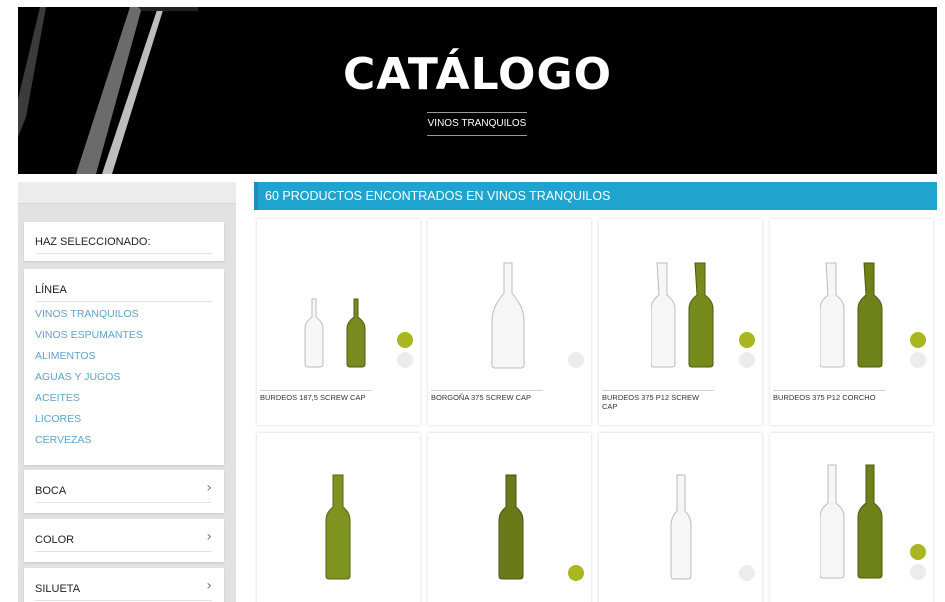  Describe the element at coordinates (658, 400) in the screenshot. I see `product-name: BURDEOS 375 P12 SCREW CAP` at that location.